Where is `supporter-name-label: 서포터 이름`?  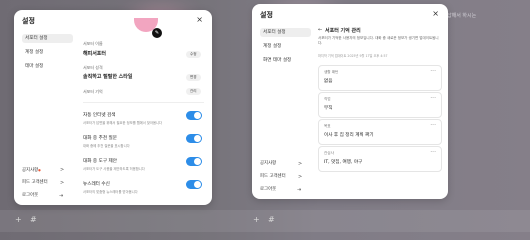 supporter-name-label: 서포터 이름 is located at coordinates (93, 43).